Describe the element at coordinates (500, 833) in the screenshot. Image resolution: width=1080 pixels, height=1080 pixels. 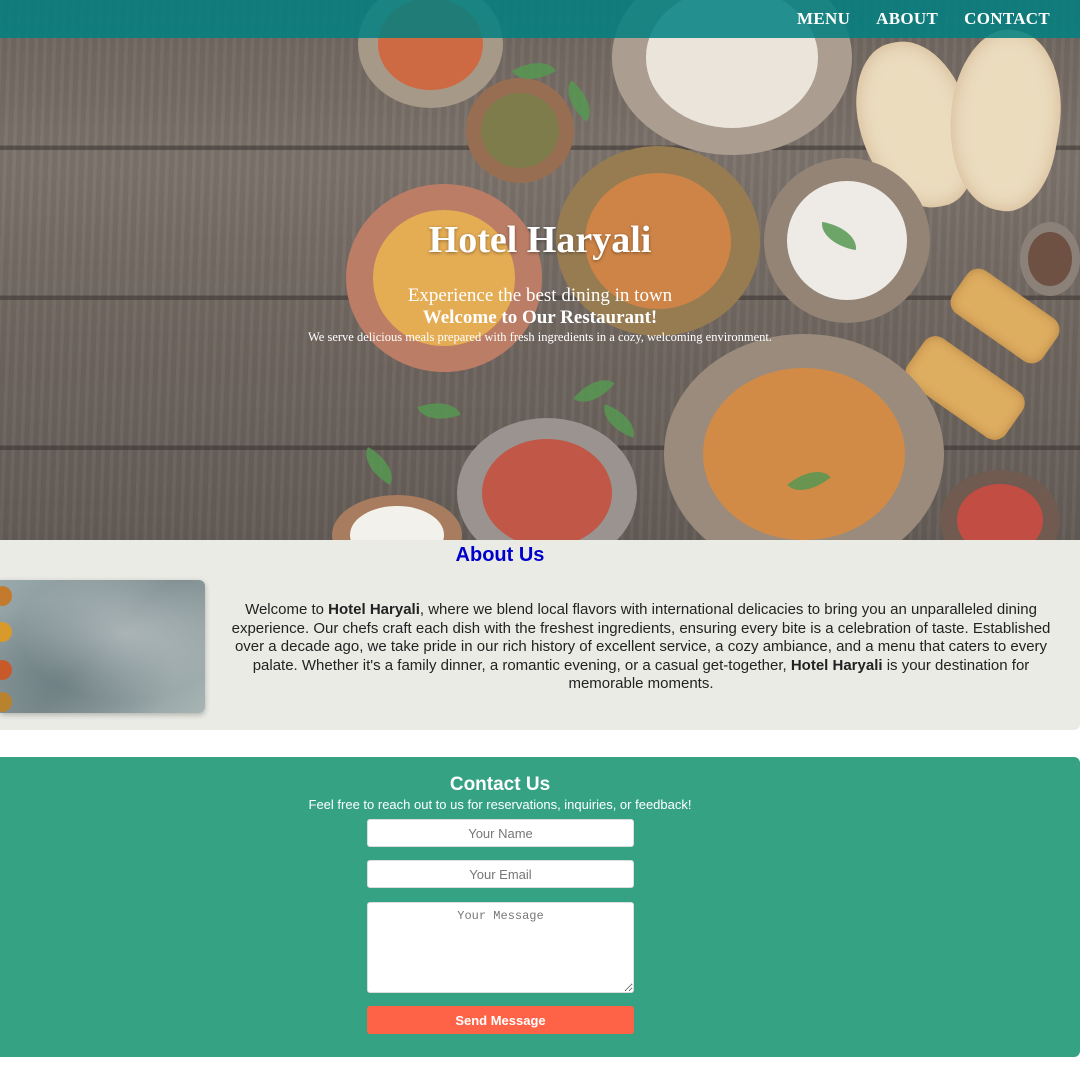
I see `name-input` at that location.